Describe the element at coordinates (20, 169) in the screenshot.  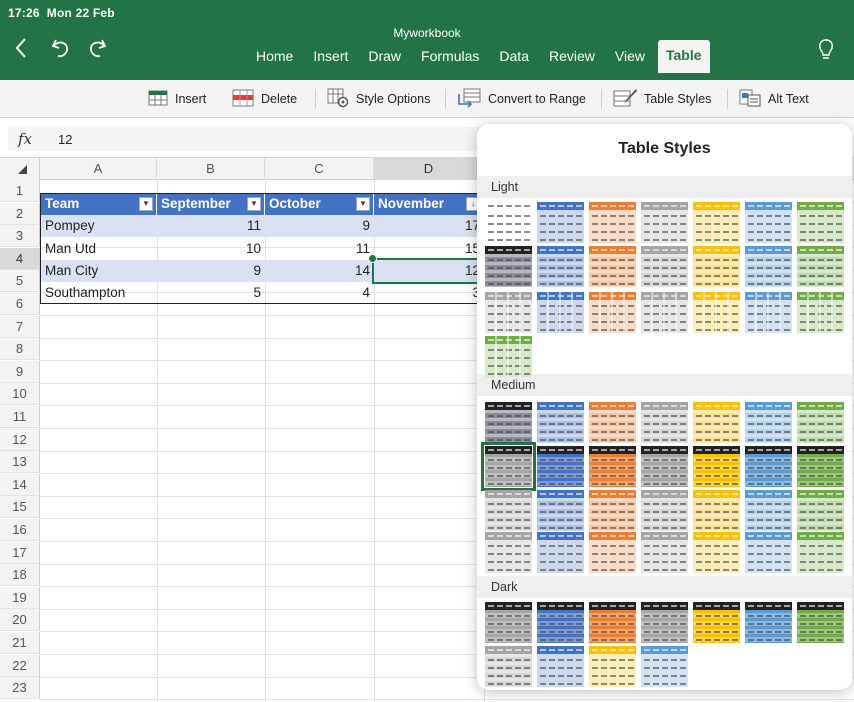
I see `select-all-button` at that location.